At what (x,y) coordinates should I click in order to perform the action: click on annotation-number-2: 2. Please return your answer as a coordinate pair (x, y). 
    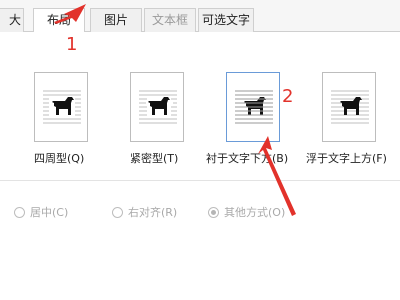
    Looking at the image, I should click on (288, 96).